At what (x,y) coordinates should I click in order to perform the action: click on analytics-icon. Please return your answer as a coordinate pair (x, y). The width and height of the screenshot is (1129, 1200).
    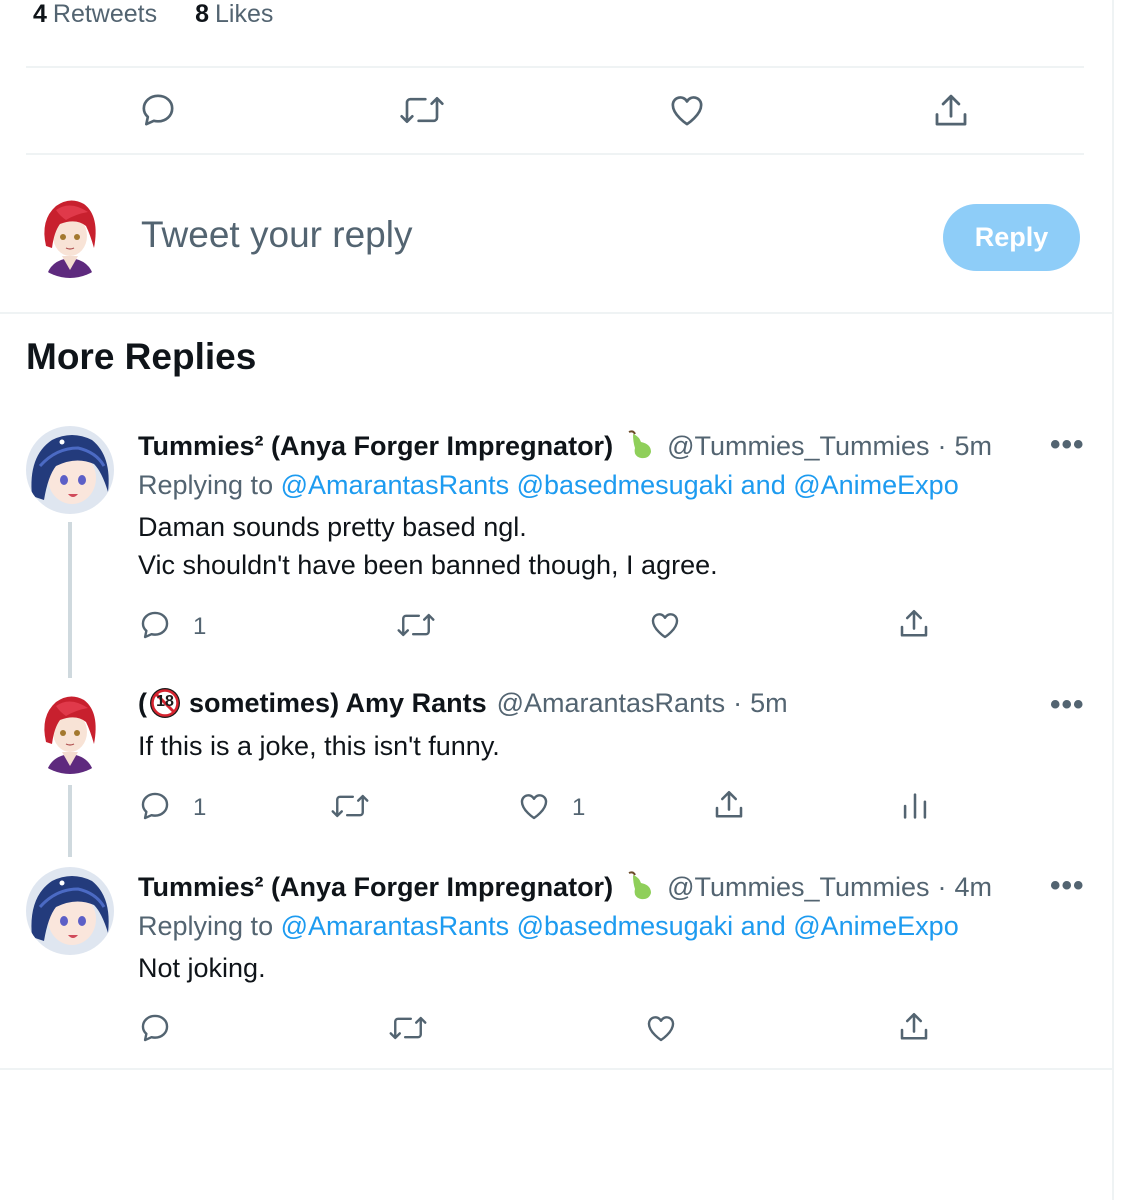
    Looking at the image, I should click on (915, 806).